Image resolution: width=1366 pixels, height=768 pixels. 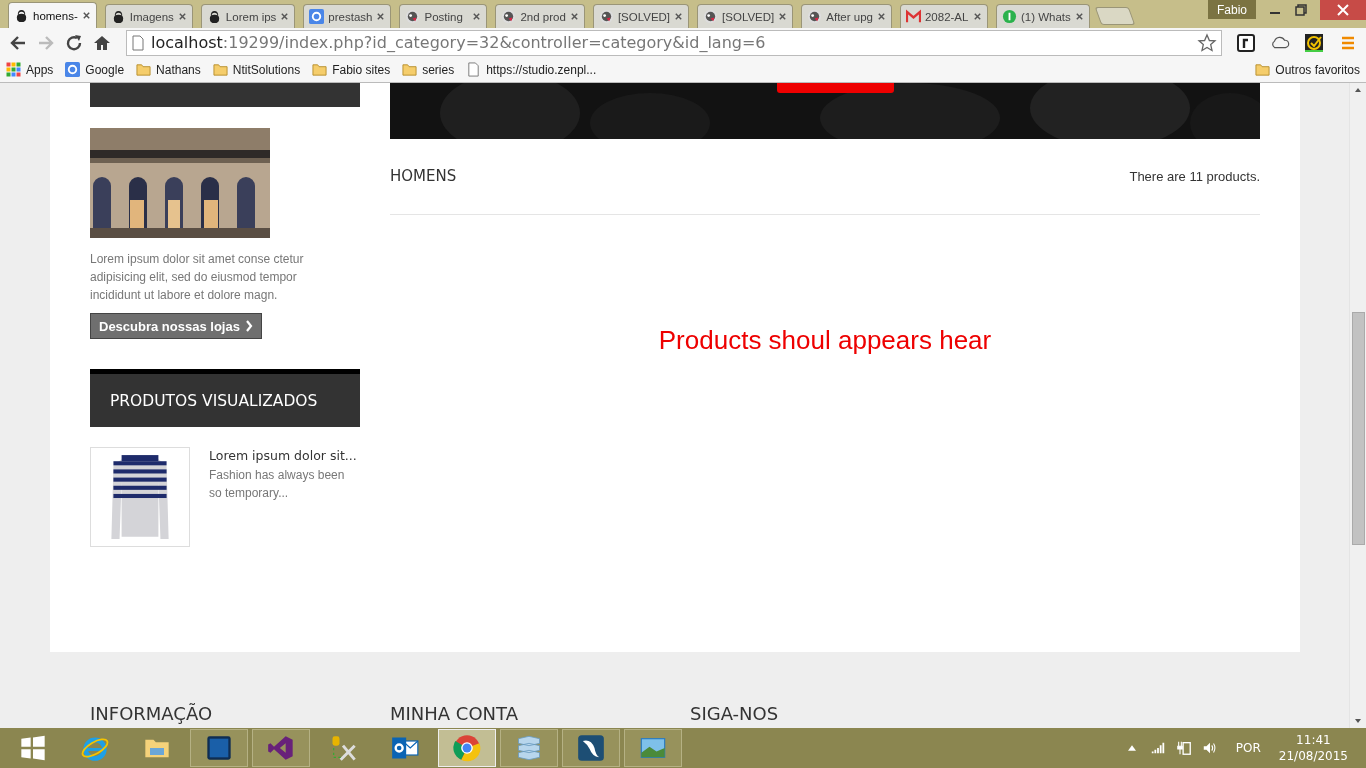 What do you see at coordinates (1313, 740) in the screenshot?
I see `clock-time: 11:41` at bounding box center [1313, 740].